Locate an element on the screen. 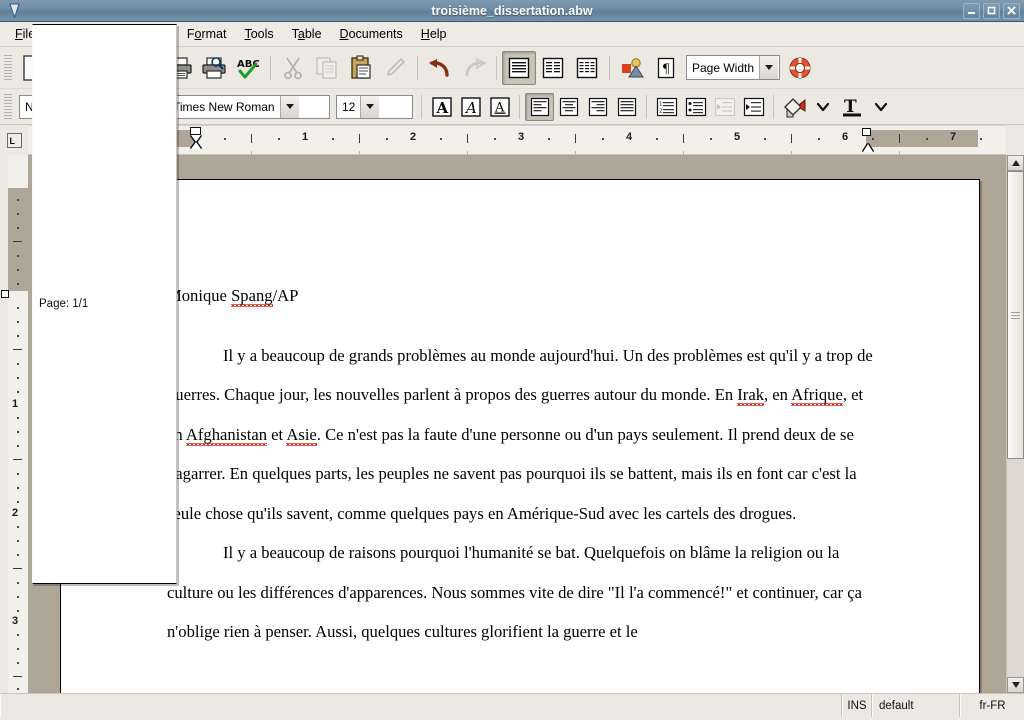  ruler-label: 6 is located at coordinates (845, 137).